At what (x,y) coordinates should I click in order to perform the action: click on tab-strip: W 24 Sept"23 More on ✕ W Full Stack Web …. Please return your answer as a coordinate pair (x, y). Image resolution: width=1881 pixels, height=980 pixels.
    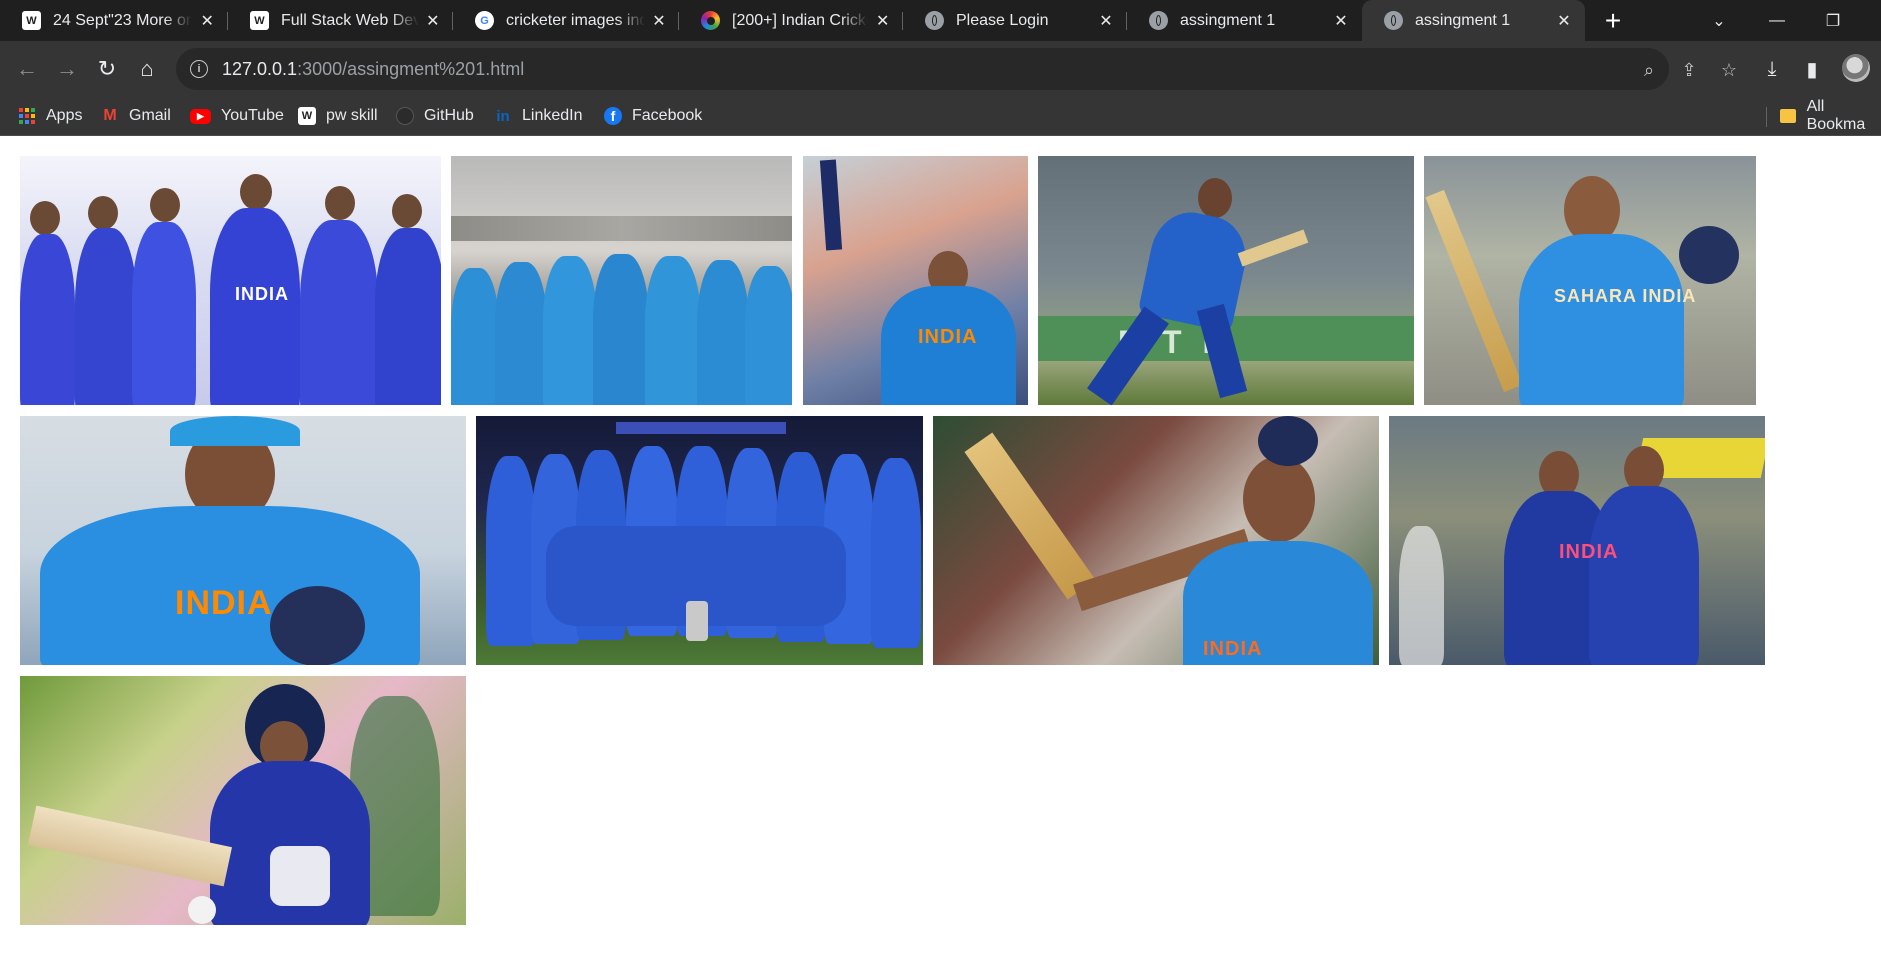
    Looking at the image, I should click on (940, 20).